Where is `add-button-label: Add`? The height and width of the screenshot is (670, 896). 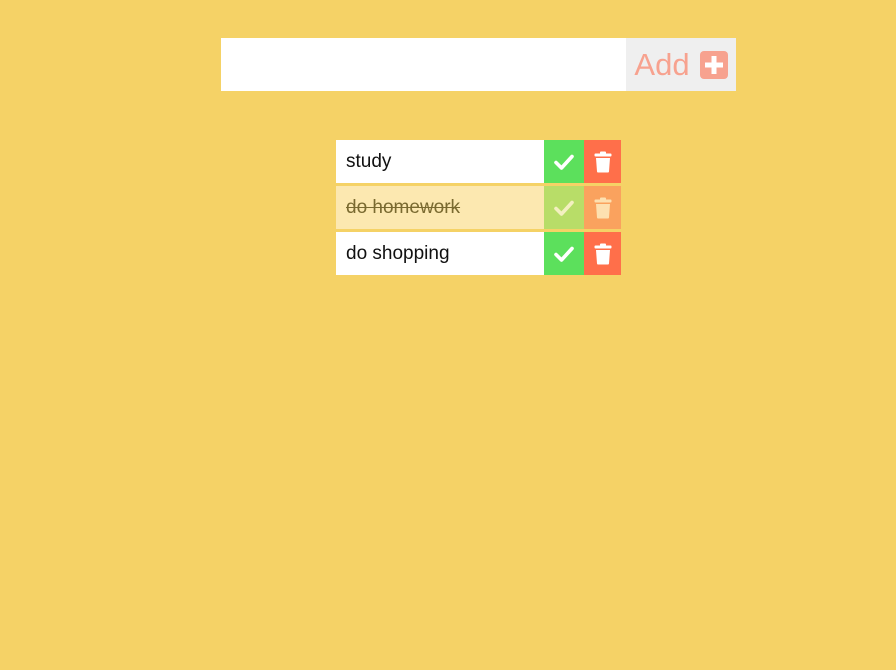 add-button-label: Add is located at coordinates (662, 64).